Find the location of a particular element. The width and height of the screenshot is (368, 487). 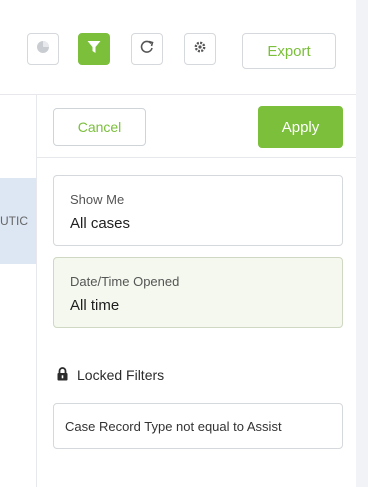

locked-filter-text: Case Record Type not equal to Assist is located at coordinates (173, 426).